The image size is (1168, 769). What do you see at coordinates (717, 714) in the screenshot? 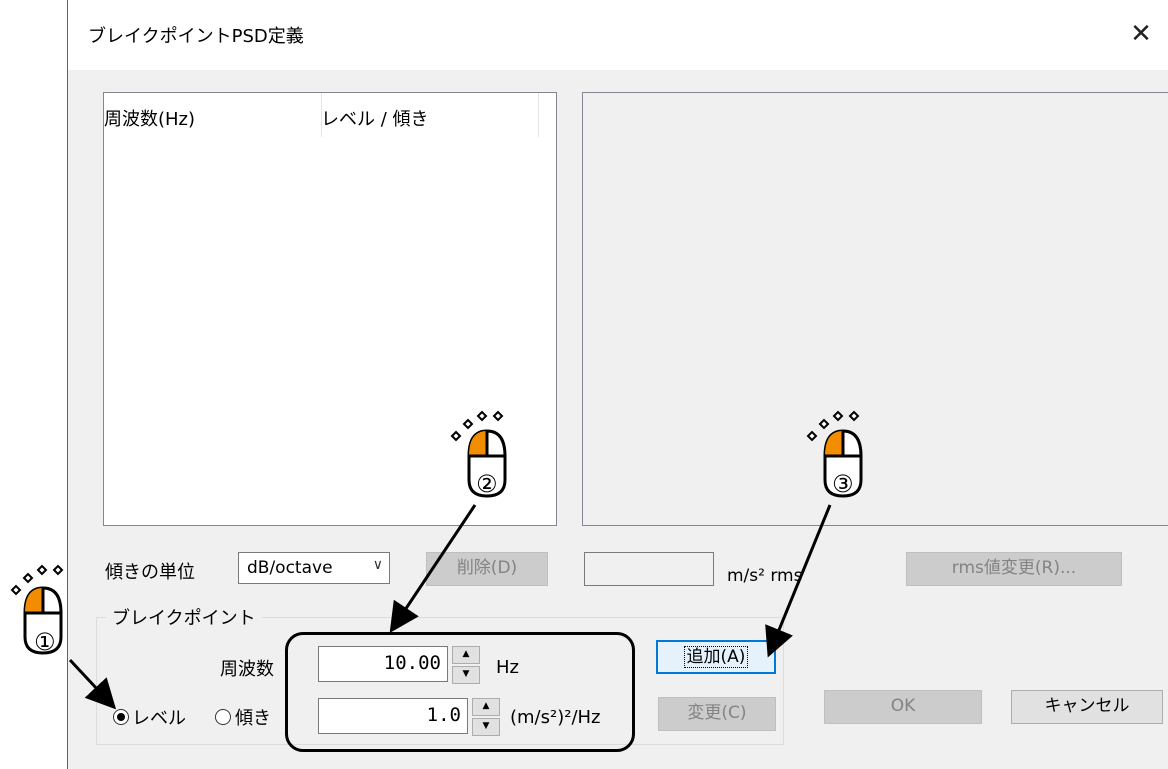
I see `modify-button: 変更(C)` at bounding box center [717, 714].